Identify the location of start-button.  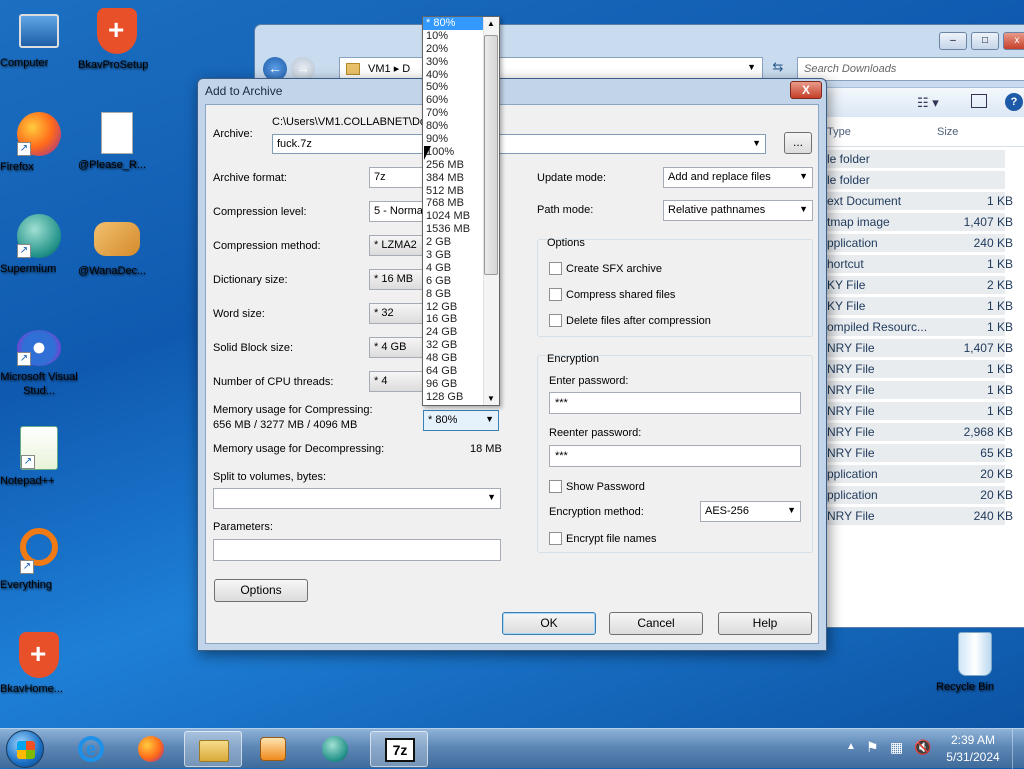
(25, 749).